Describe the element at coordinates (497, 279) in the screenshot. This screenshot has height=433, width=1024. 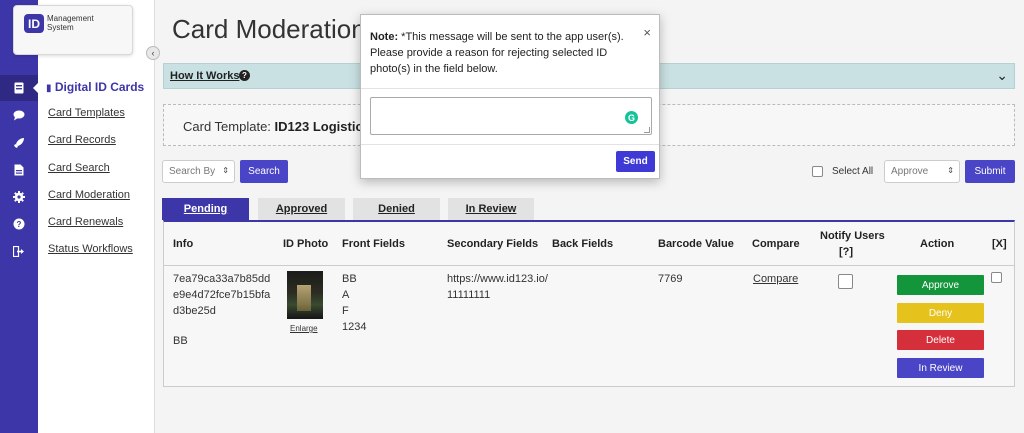
I see `secondary-field-line-1: https://www.id123.io/` at that location.